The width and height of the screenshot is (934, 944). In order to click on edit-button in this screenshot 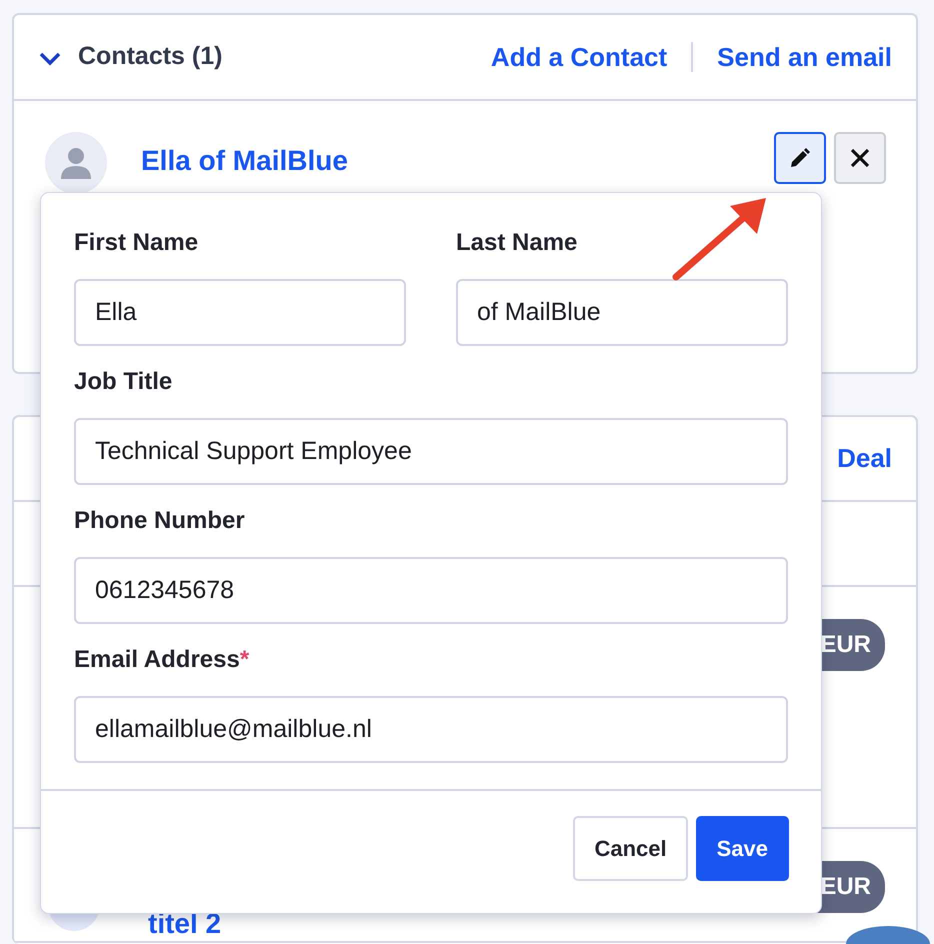, I will do `click(800, 158)`.